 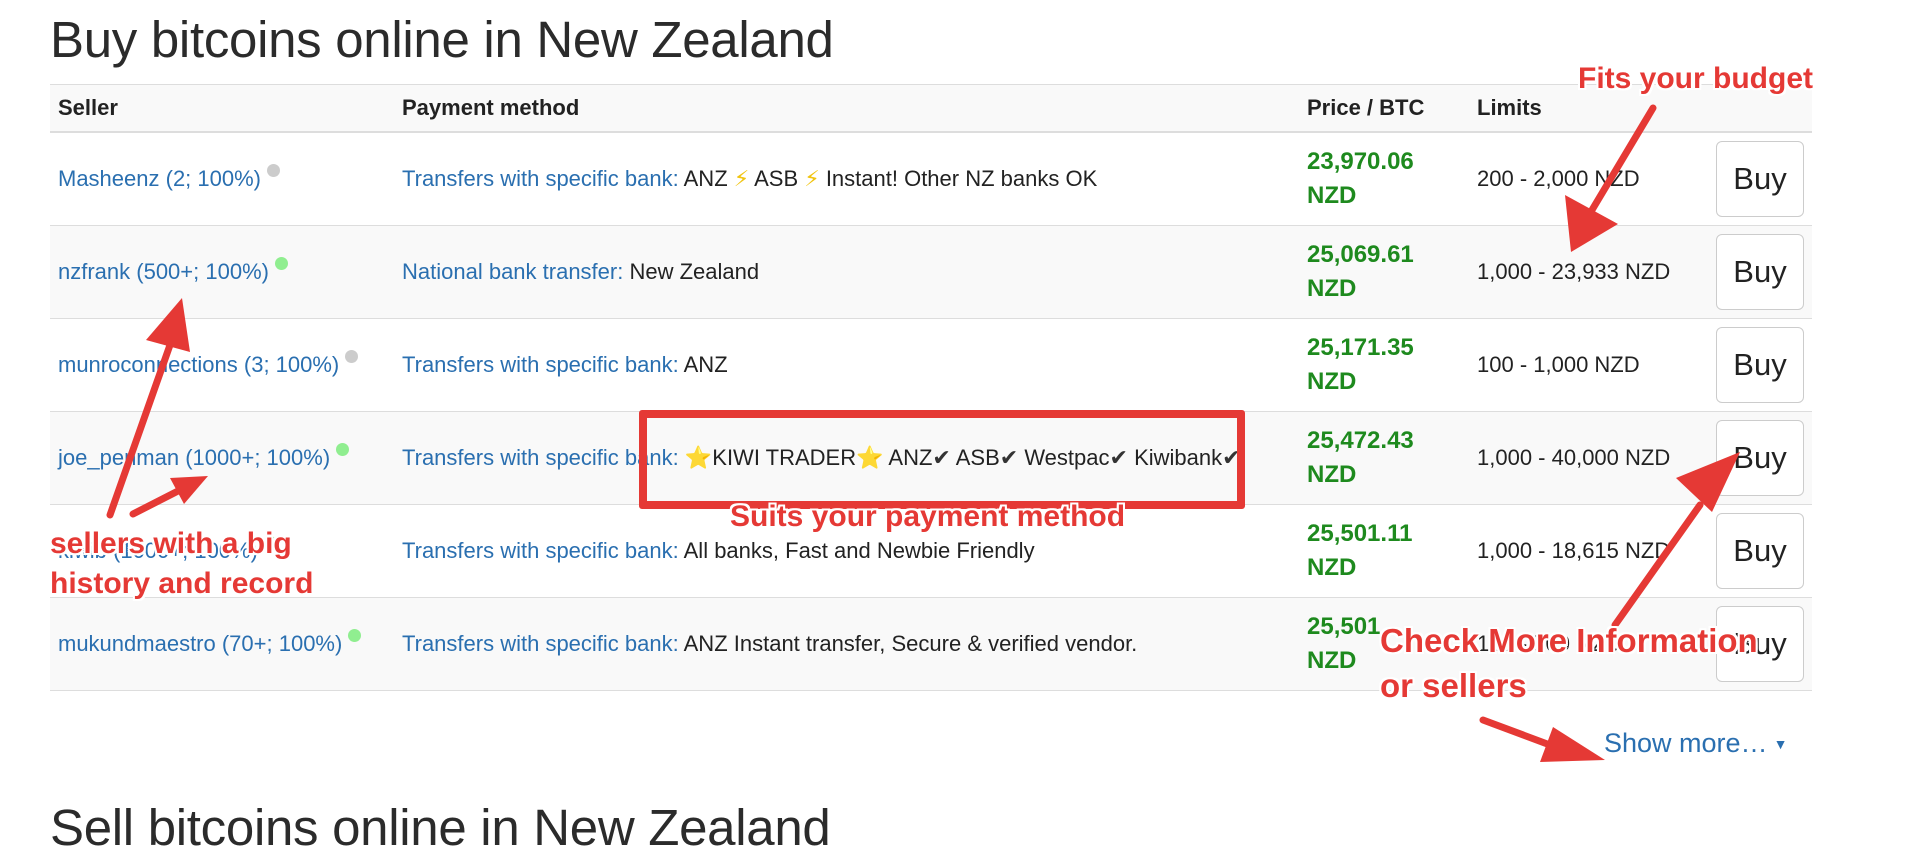 I want to click on price-value: 25,171.35, so click(x=1360, y=347).